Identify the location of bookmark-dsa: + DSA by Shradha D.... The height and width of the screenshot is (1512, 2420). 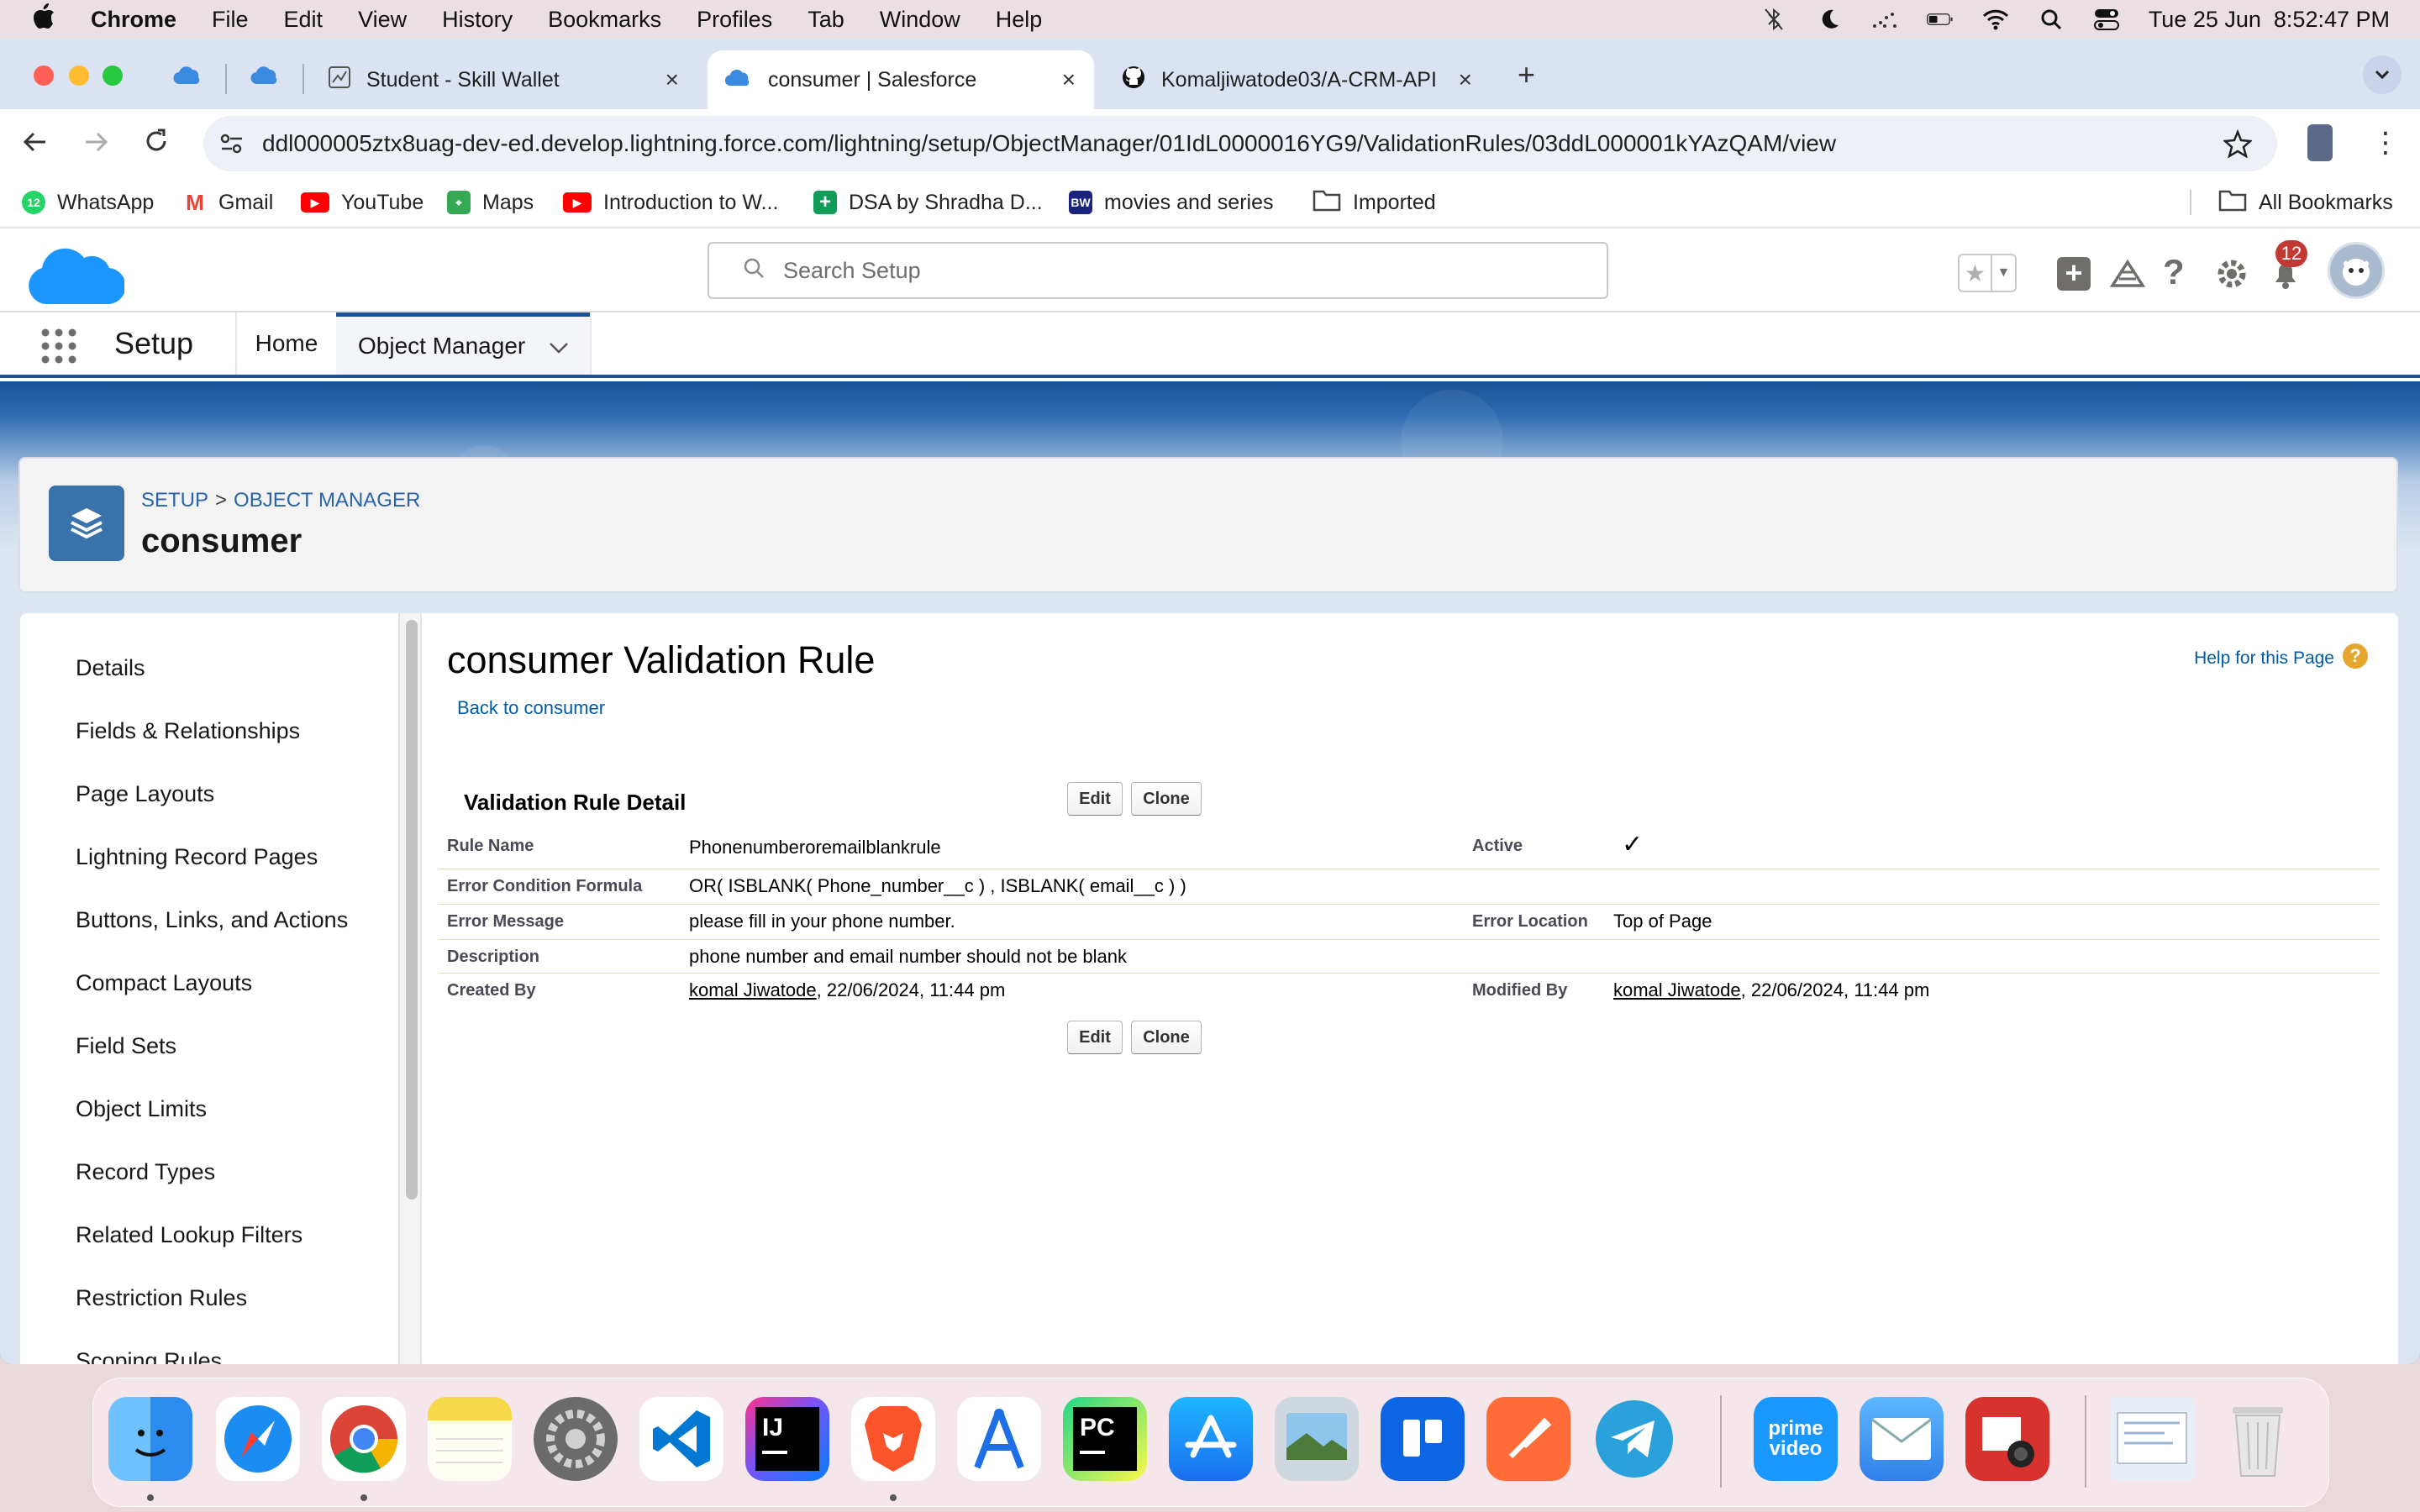
(928, 202).